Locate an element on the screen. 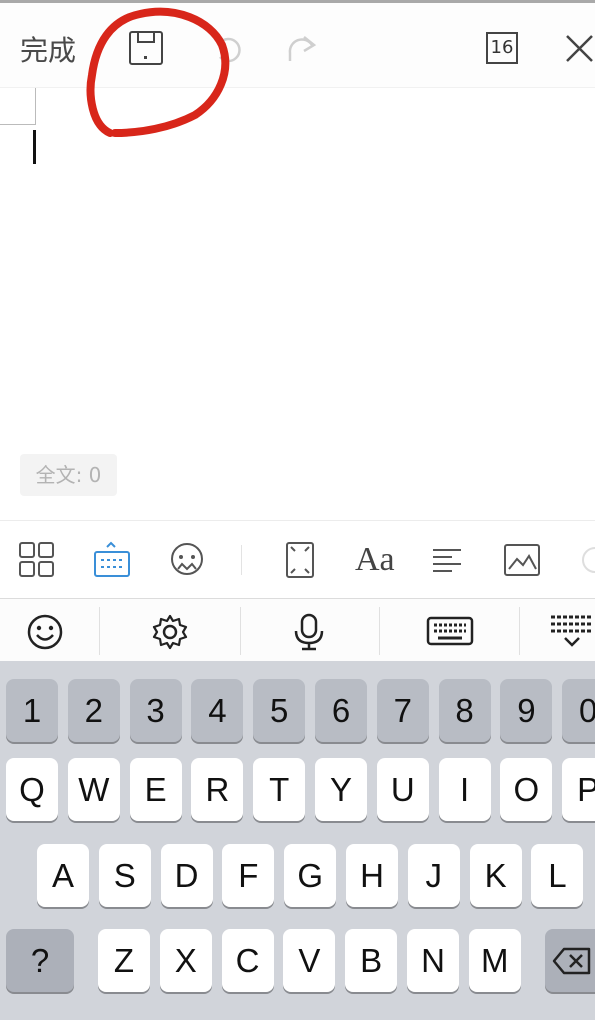  calendar-icon: 16 is located at coordinates (502, 48).